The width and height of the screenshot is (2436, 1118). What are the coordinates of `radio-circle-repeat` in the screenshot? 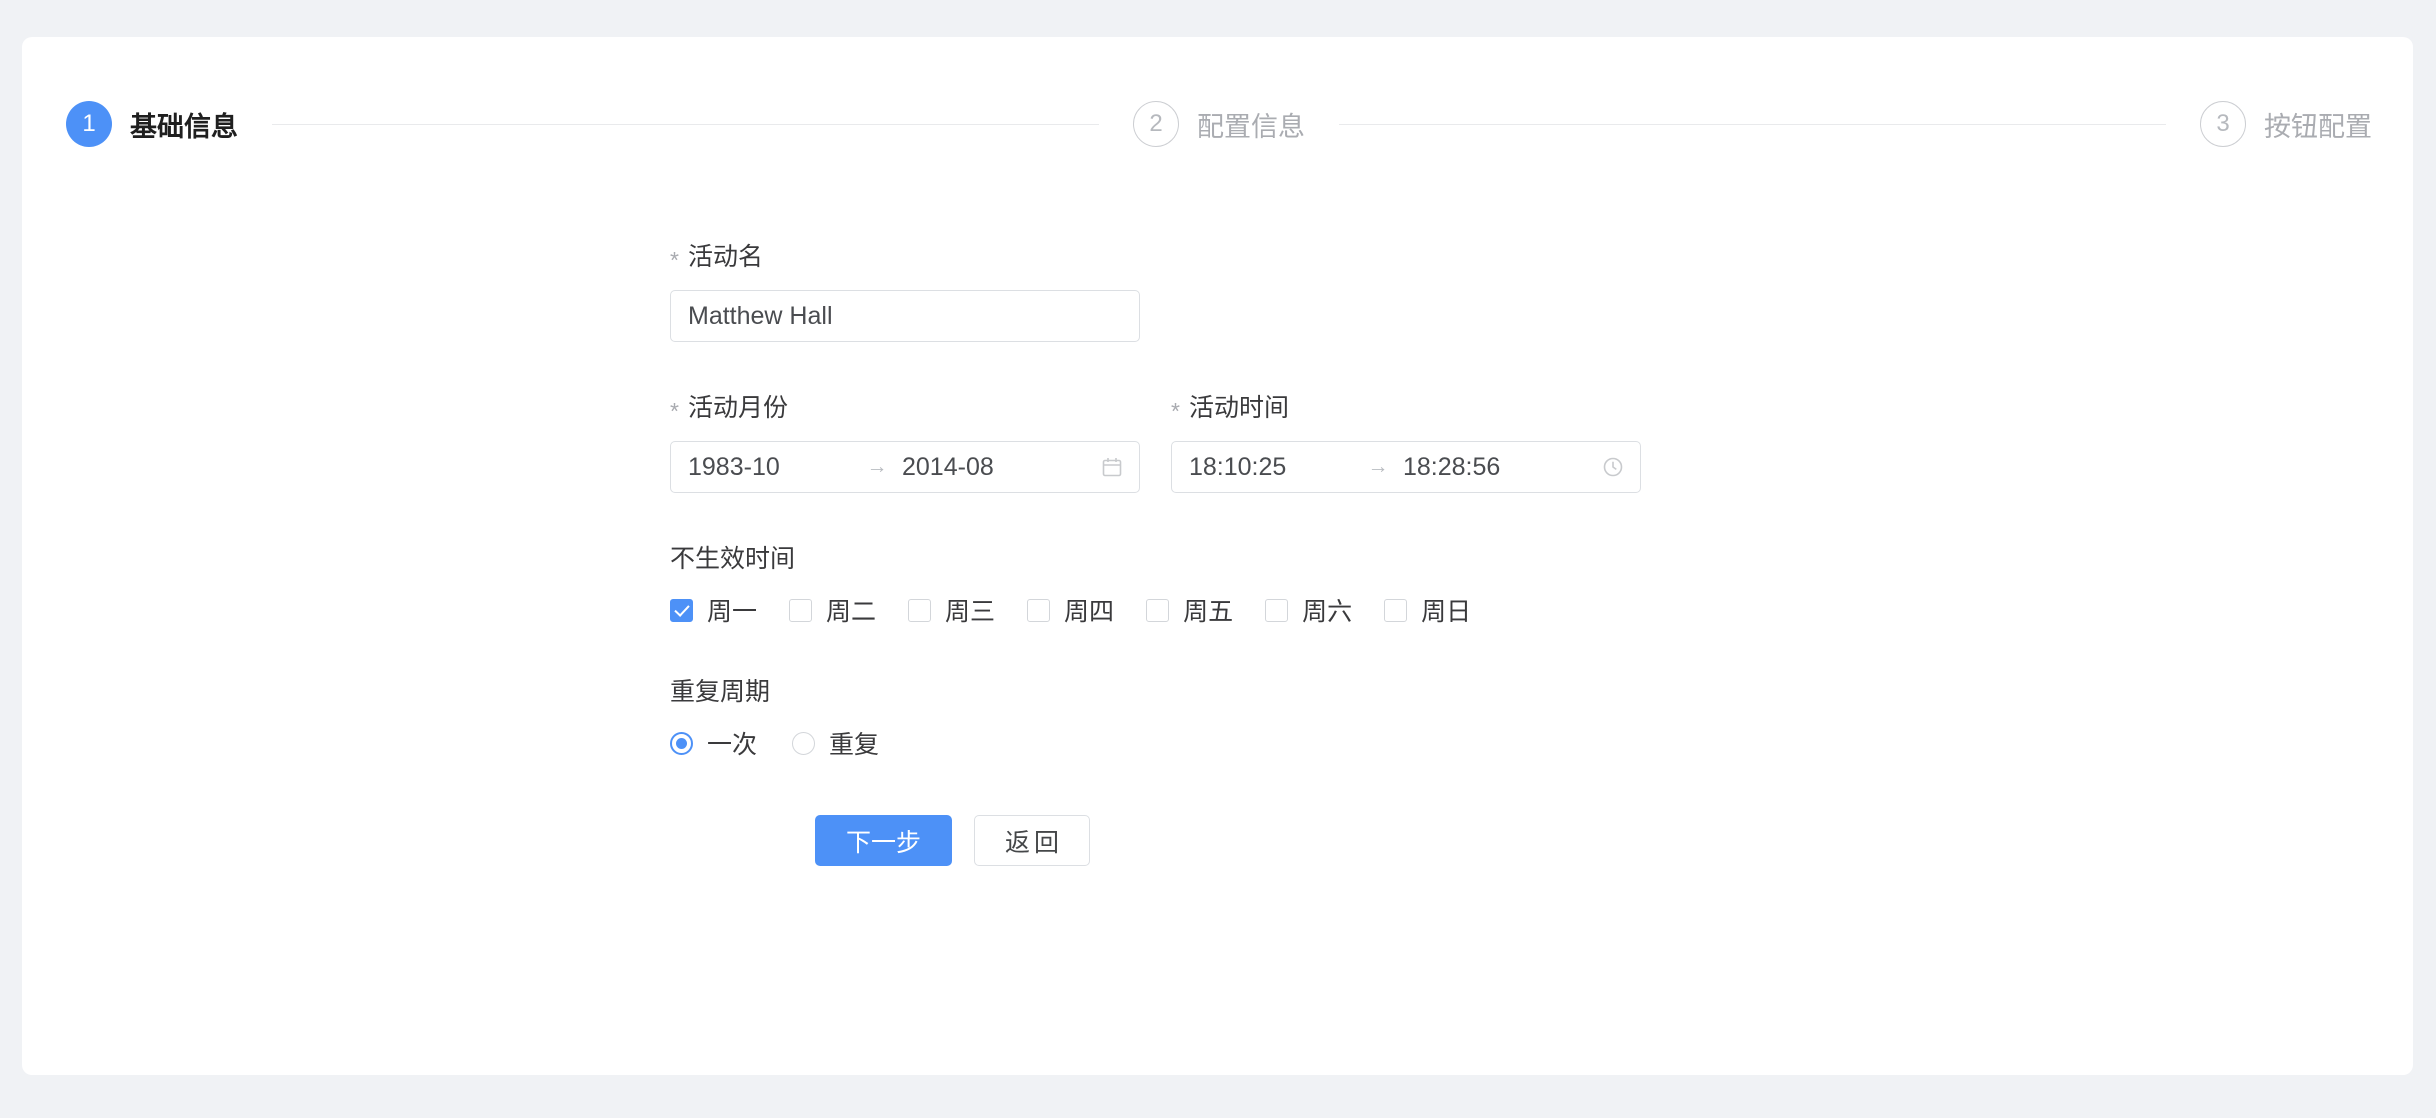 It's located at (804, 743).